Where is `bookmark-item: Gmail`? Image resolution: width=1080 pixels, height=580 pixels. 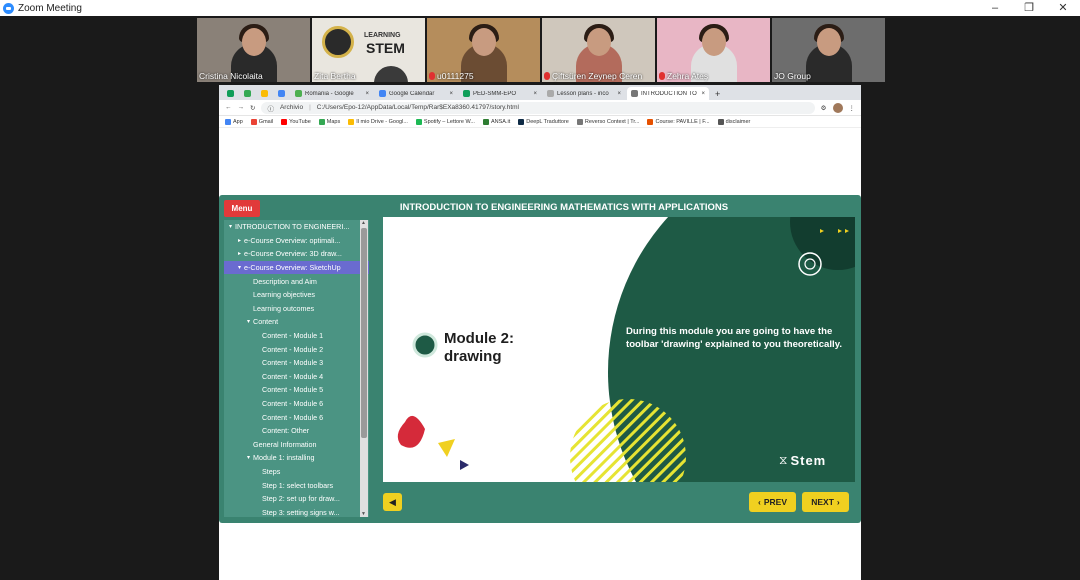
bookmark-item: Gmail is located at coordinates (262, 121).